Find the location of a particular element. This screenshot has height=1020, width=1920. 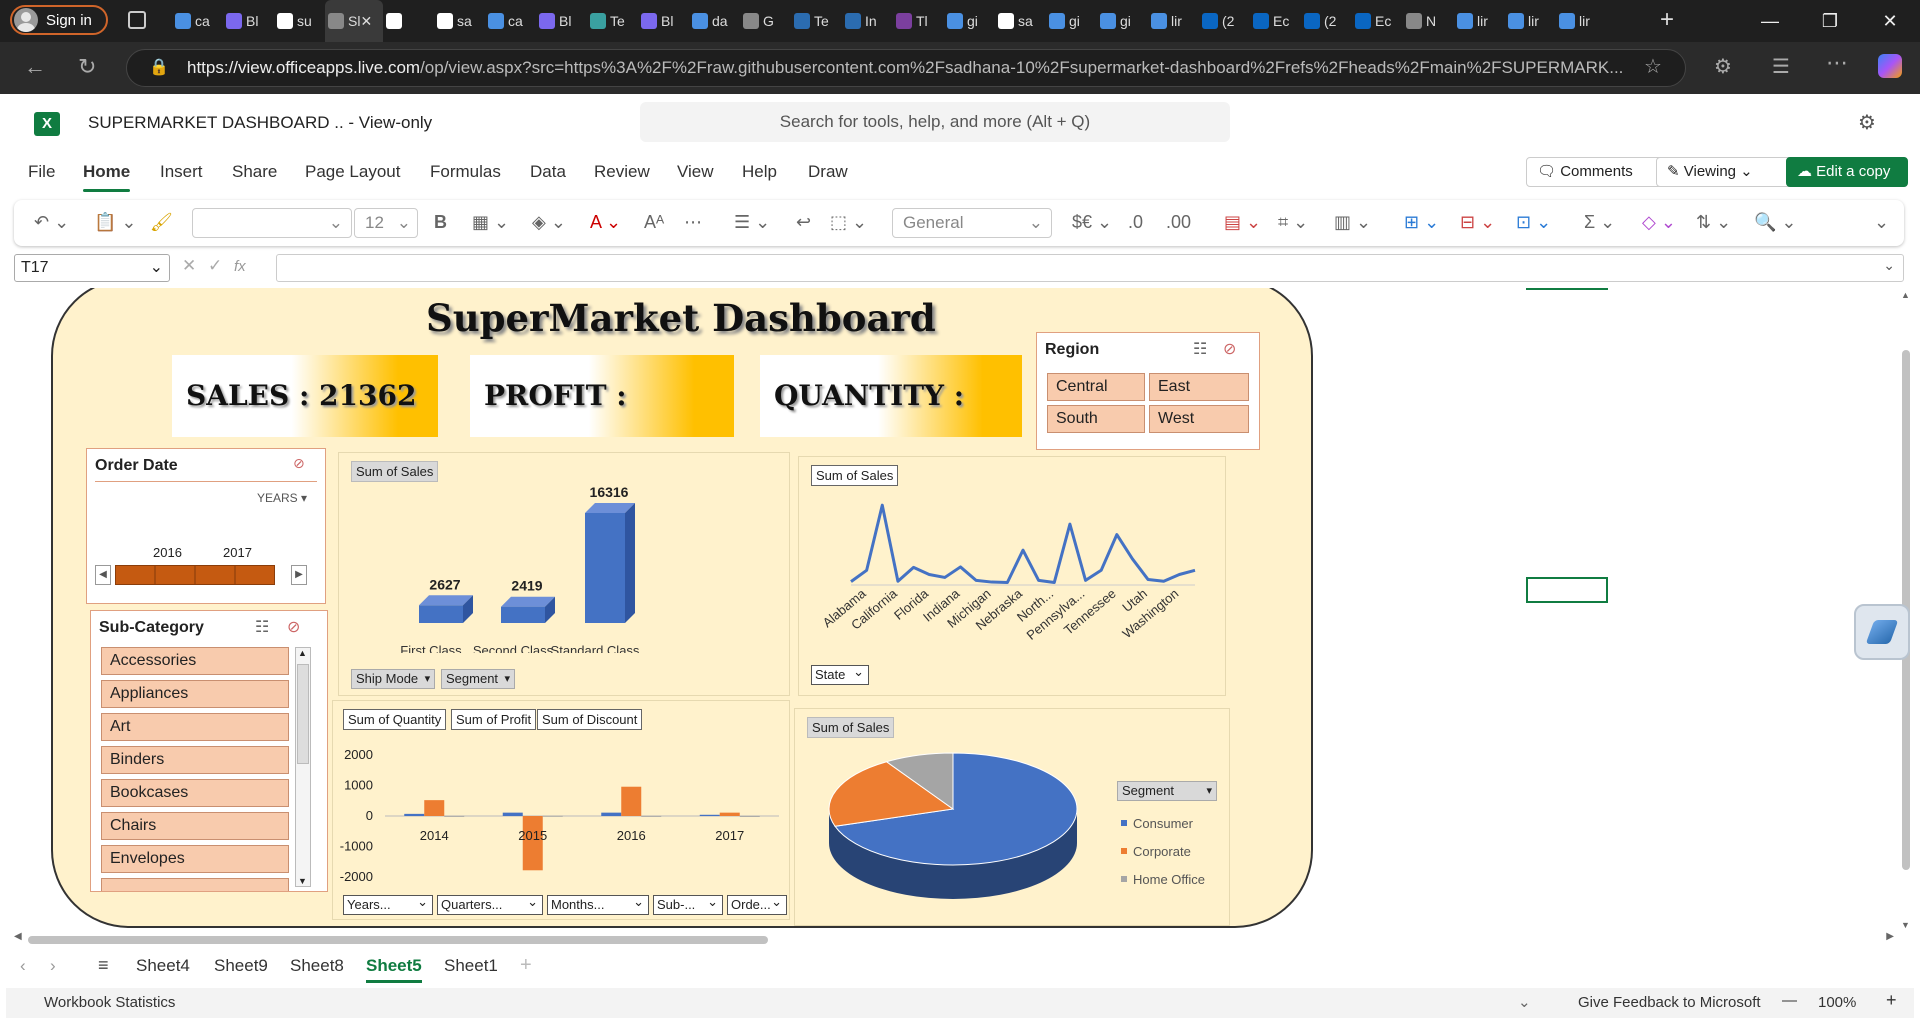

sub-category-item-accessories: Accessories is located at coordinates (195, 661).